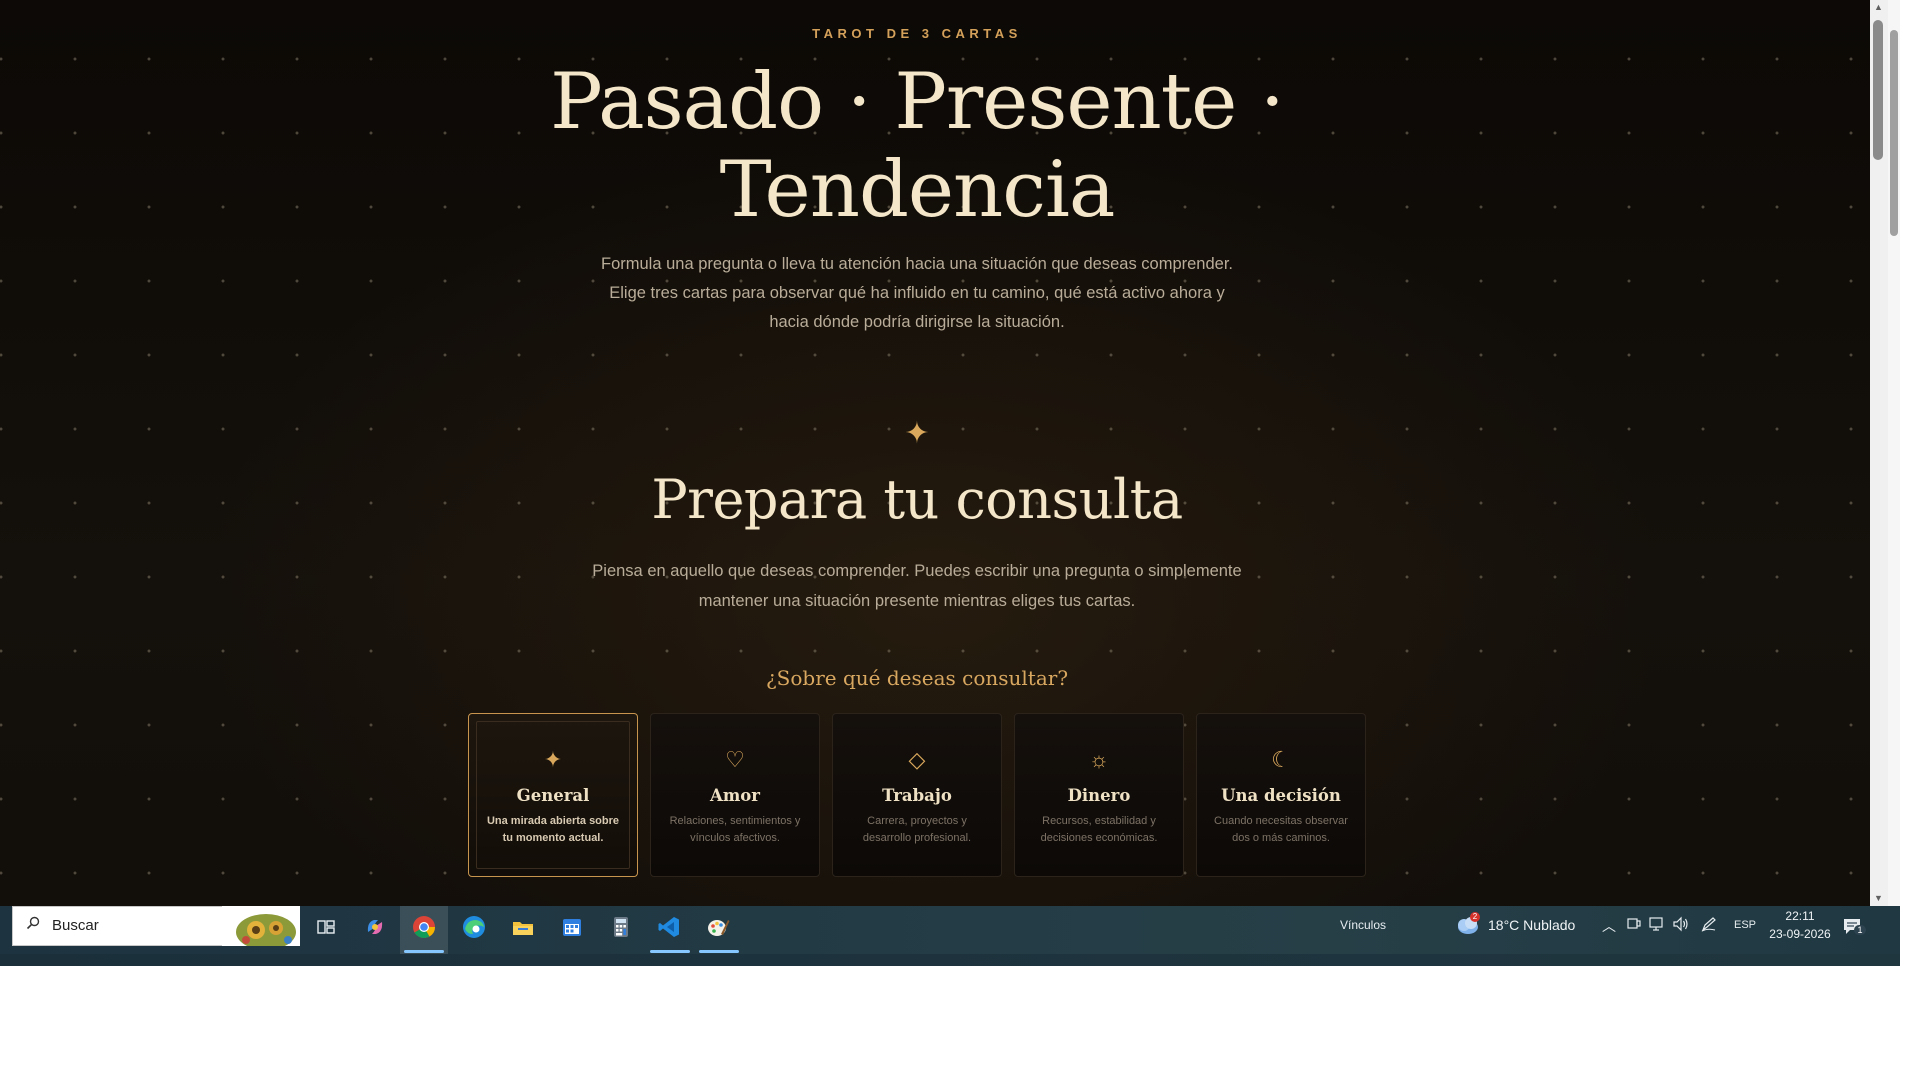 The width and height of the screenshot is (1920, 1080). What do you see at coordinates (669, 927) in the screenshot?
I see `vscode-icon` at bounding box center [669, 927].